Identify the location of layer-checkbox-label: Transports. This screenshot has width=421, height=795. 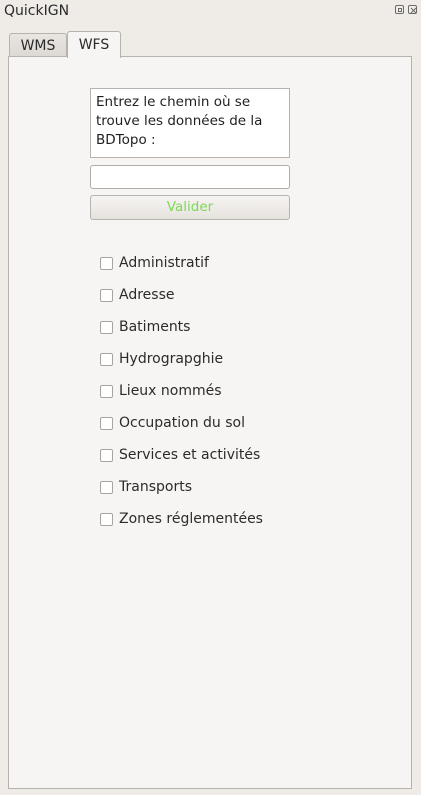
(155, 487).